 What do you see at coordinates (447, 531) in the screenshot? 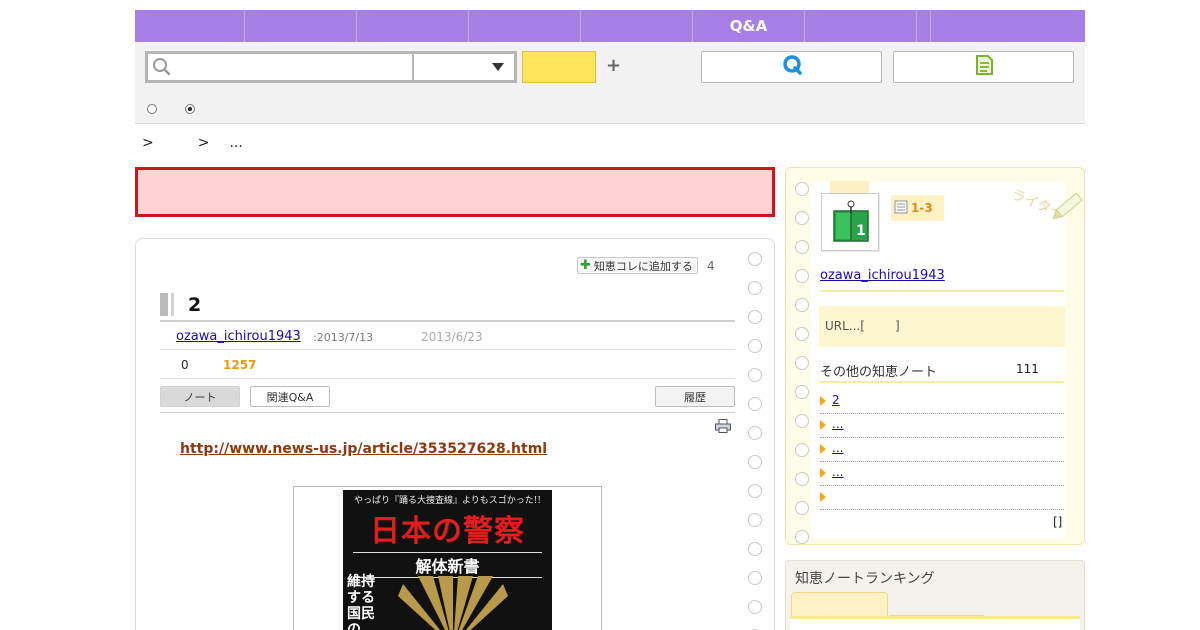
I see `book-title: 日本の警察` at bounding box center [447, 531].